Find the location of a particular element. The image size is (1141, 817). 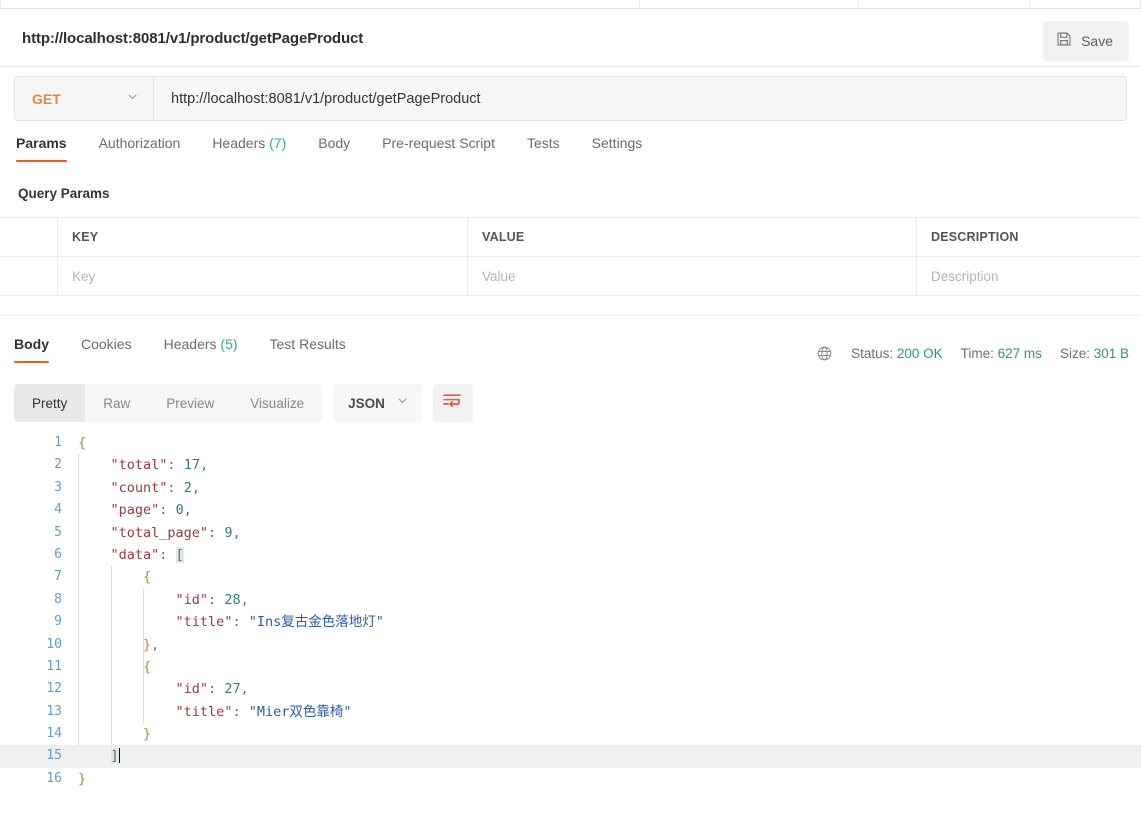

request-tab-settings: Settings is located at coordinates (617, 148).